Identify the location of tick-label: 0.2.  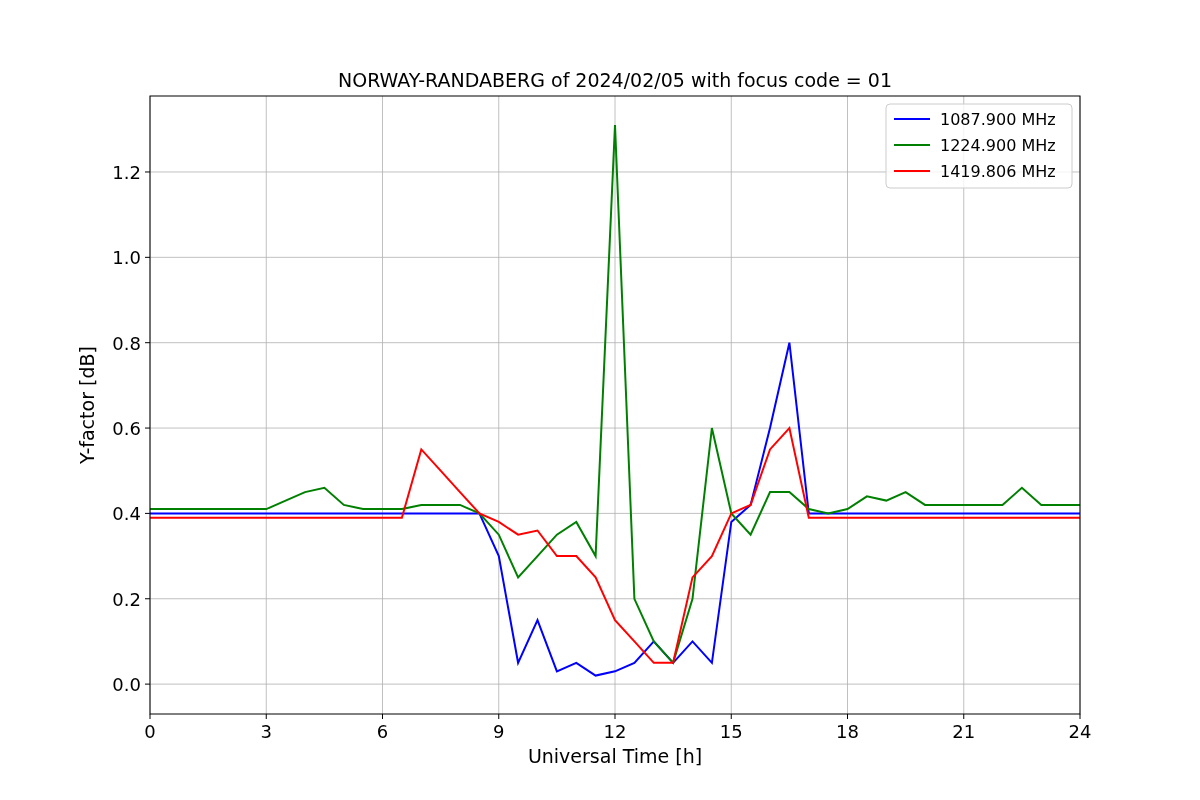
(126, 599).